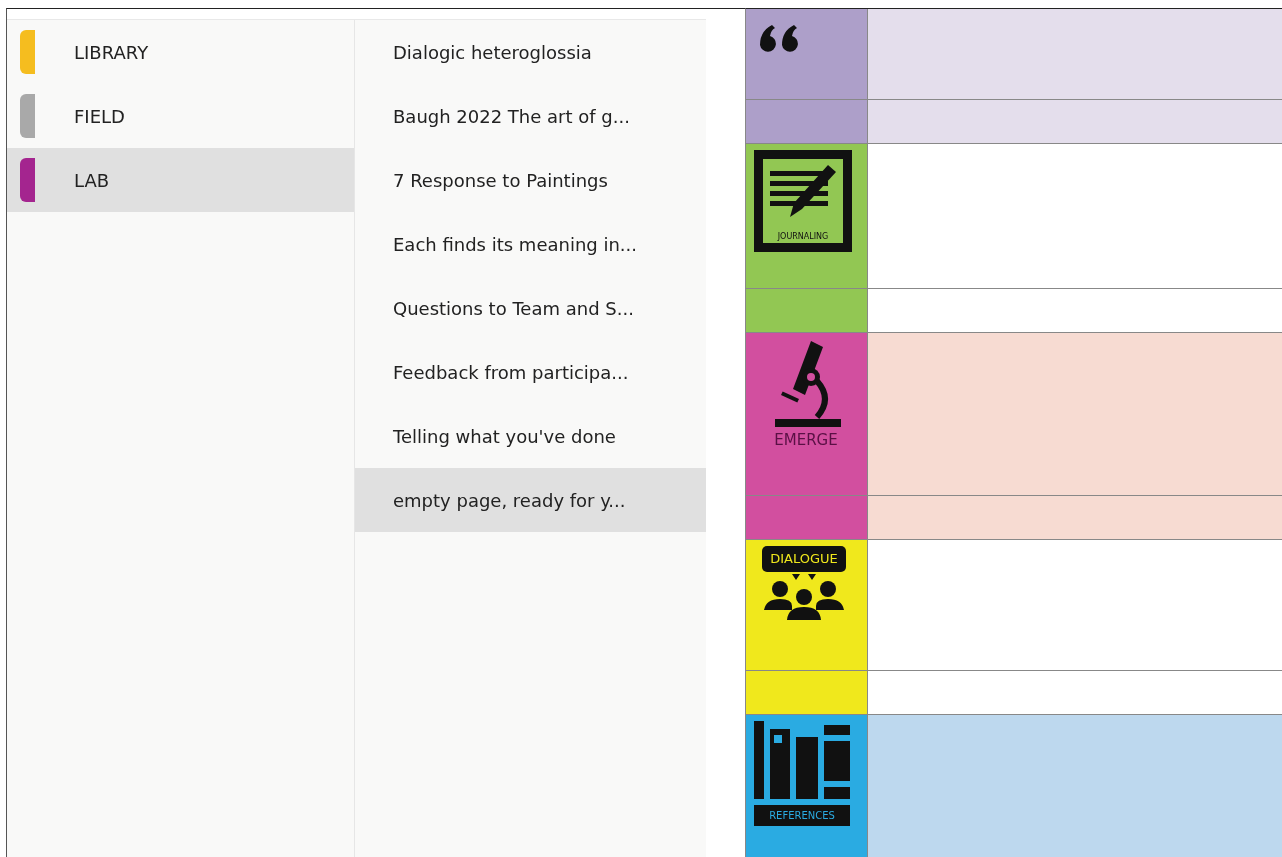 This screenshot has height=857, width=1282. What do you see at coordinates (180, 180) in the screenshot?
I see `section-tab: LAB` at bounding box center [180, 180].